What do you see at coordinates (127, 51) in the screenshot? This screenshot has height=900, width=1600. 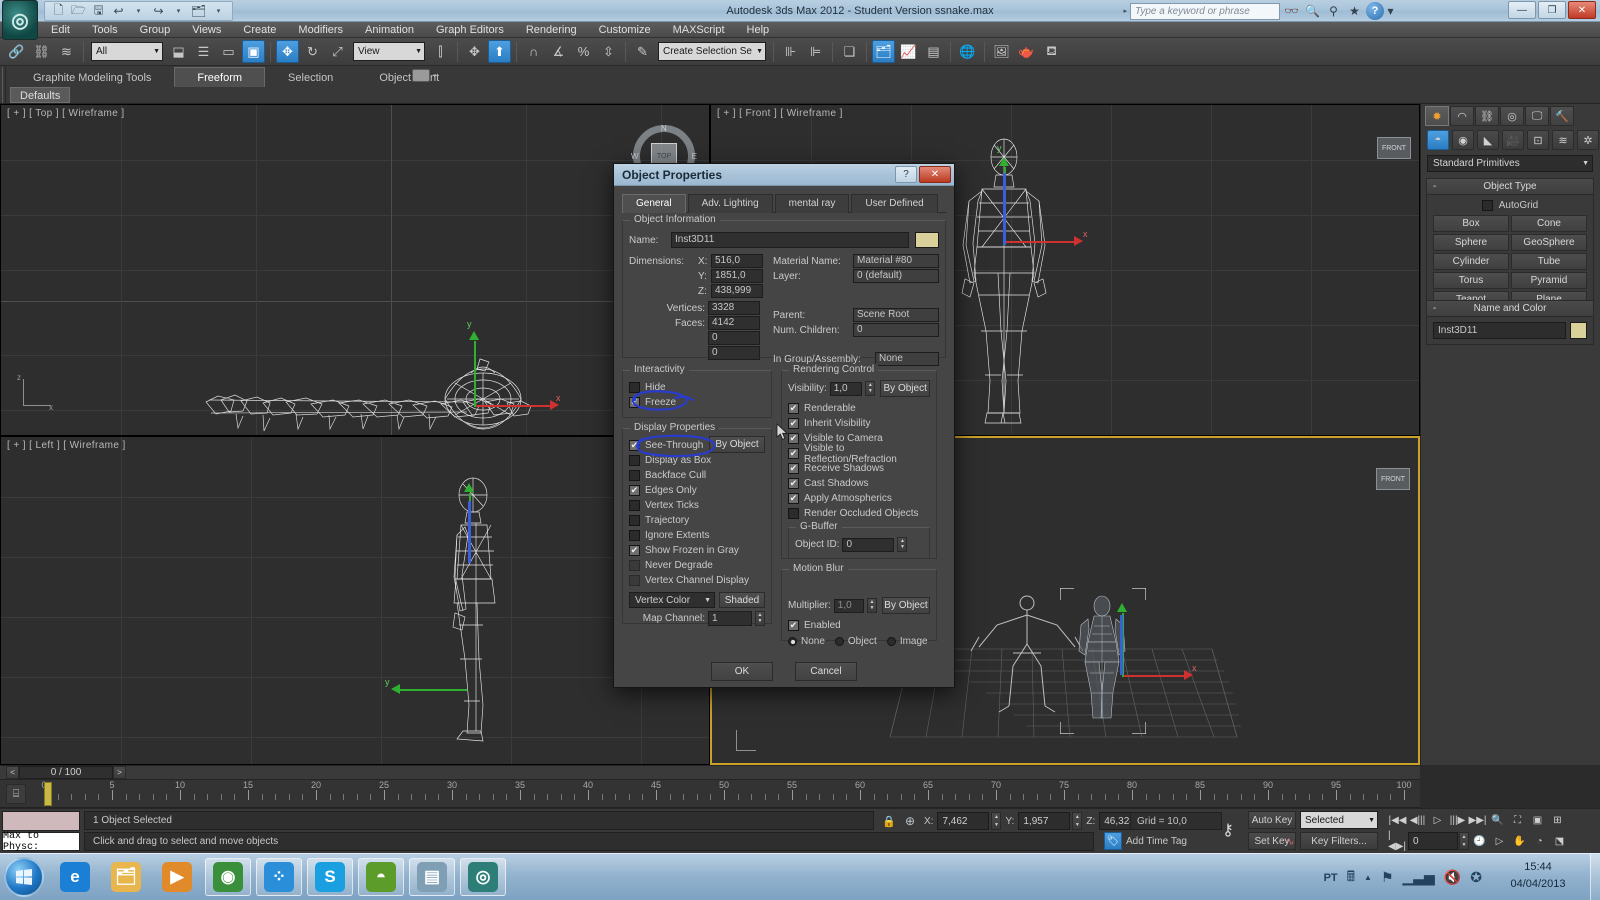 I see `selection-filter-combo: All ▼` at bounding box center [127, 51].